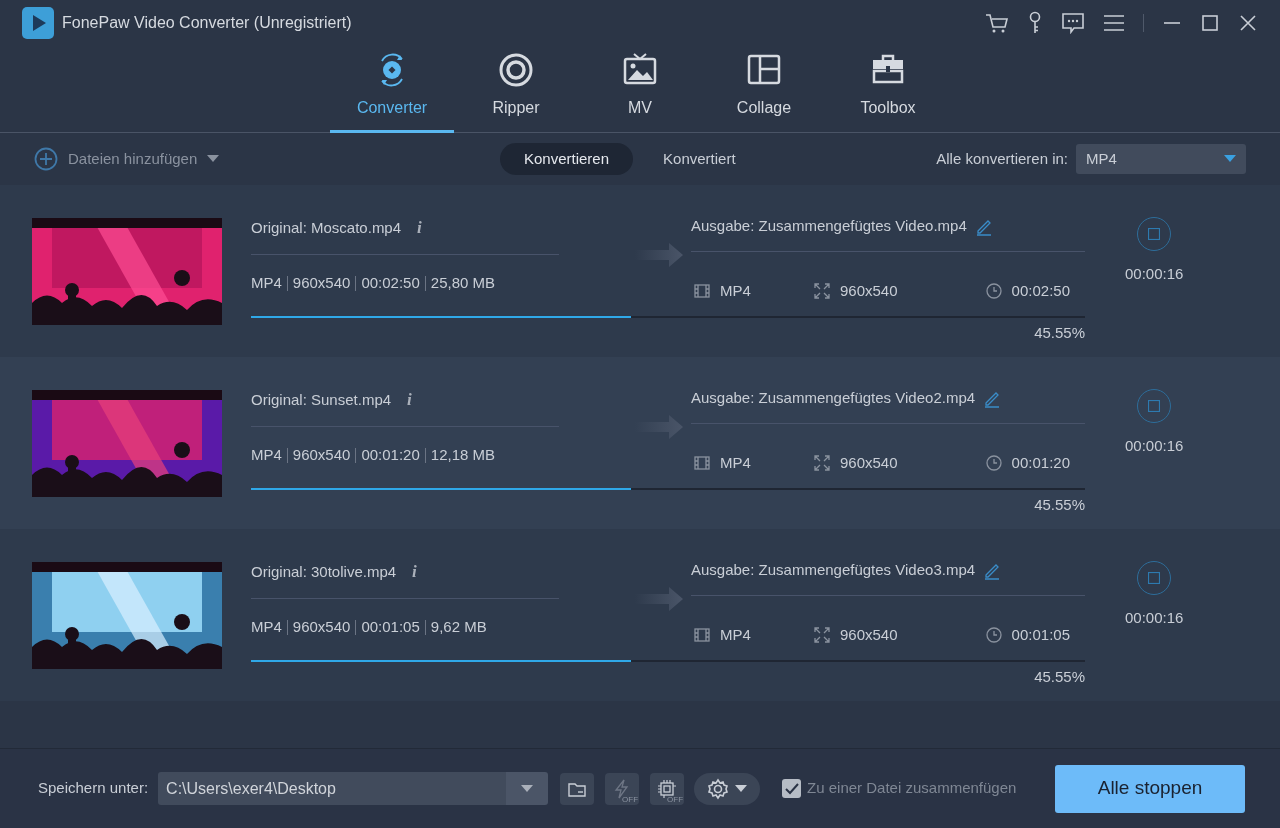  Describe the element at coordinates (1040, 290) in the screenshot. I see `output-duration: 00:02:50` at that location.